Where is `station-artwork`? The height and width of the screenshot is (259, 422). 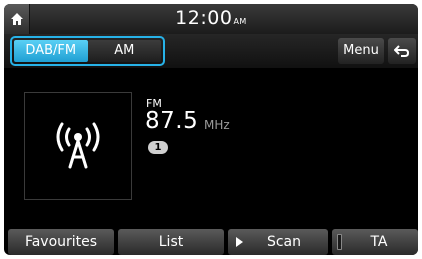
station-artwork is located at coordinates (78, 146).